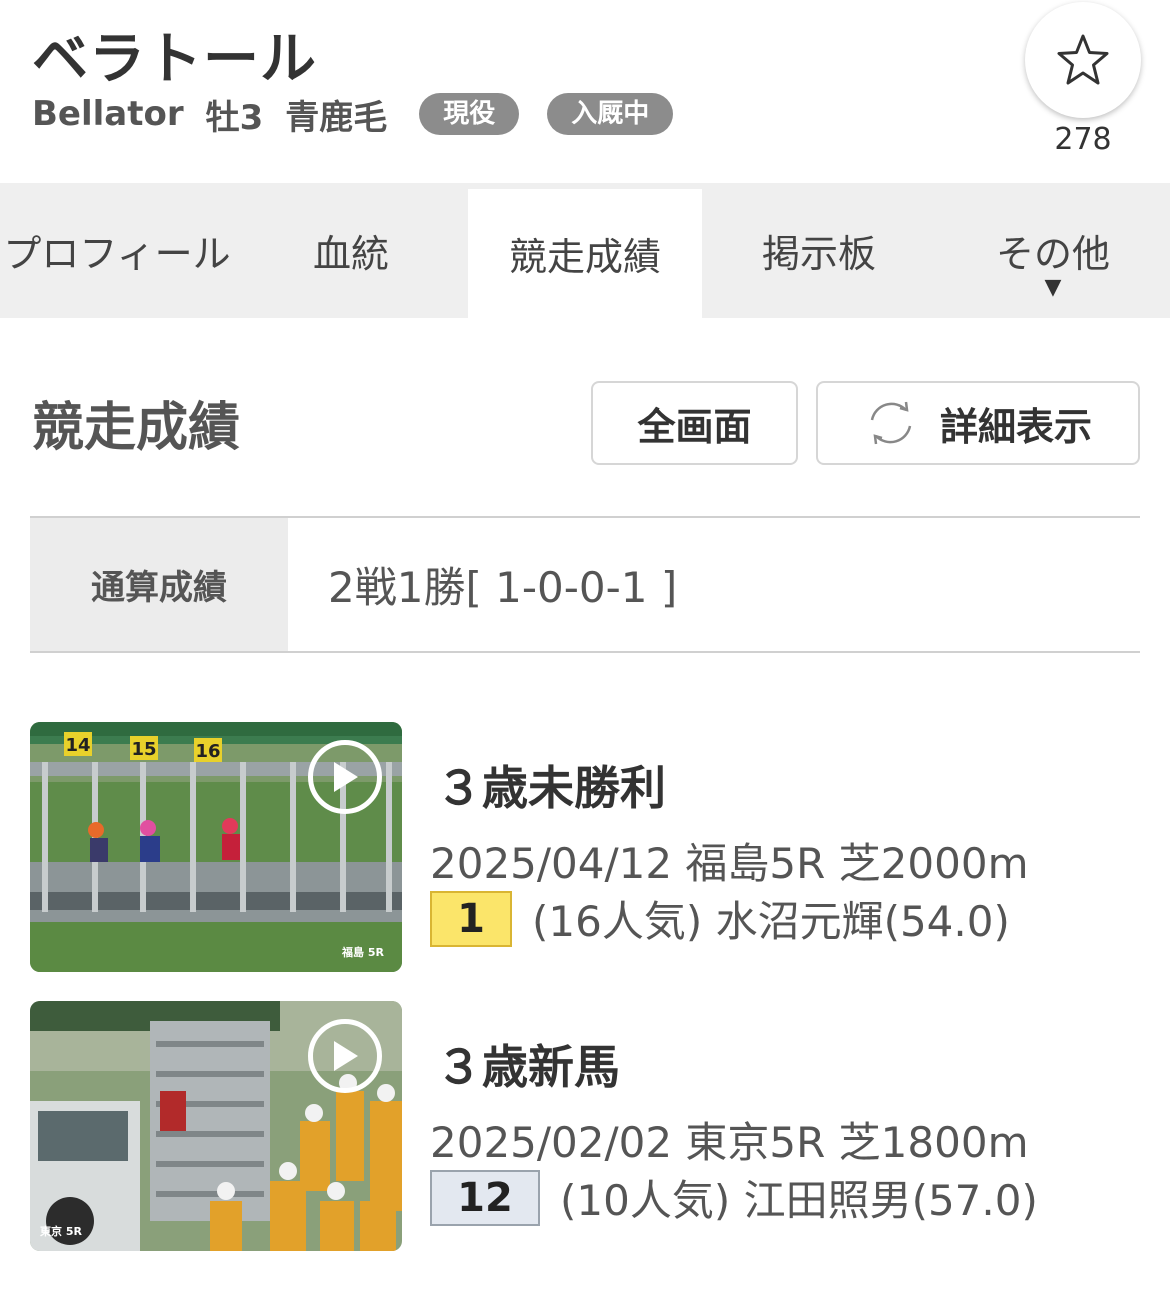 The image size is (1170, 1312). I want to click on summary-value: 2戦1勝[ 1-0-0-1 ], so click(503, 587).